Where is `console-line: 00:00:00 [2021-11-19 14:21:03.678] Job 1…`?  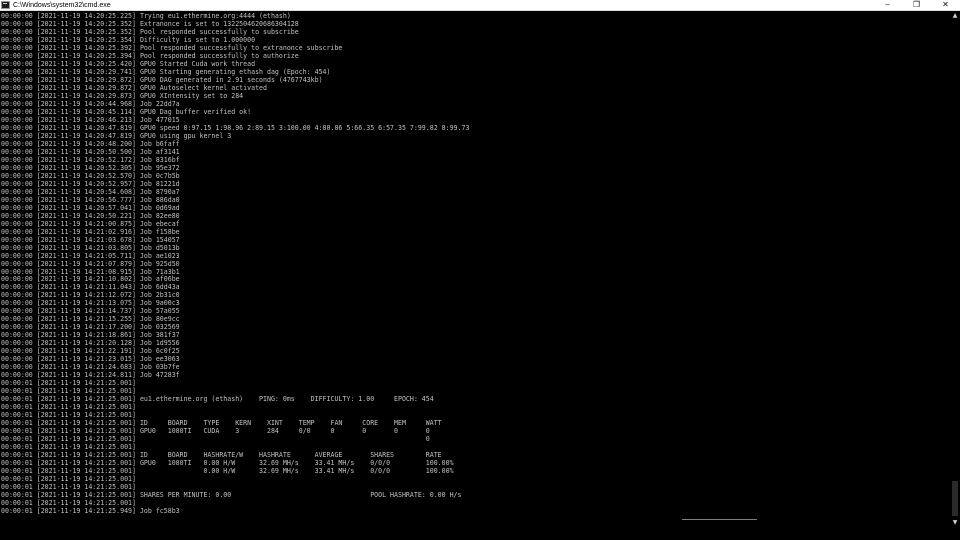
console-line: 00:00:00 [2021-11-19 14:21:03.678] Job 1… is located at coordinates (90, 239).